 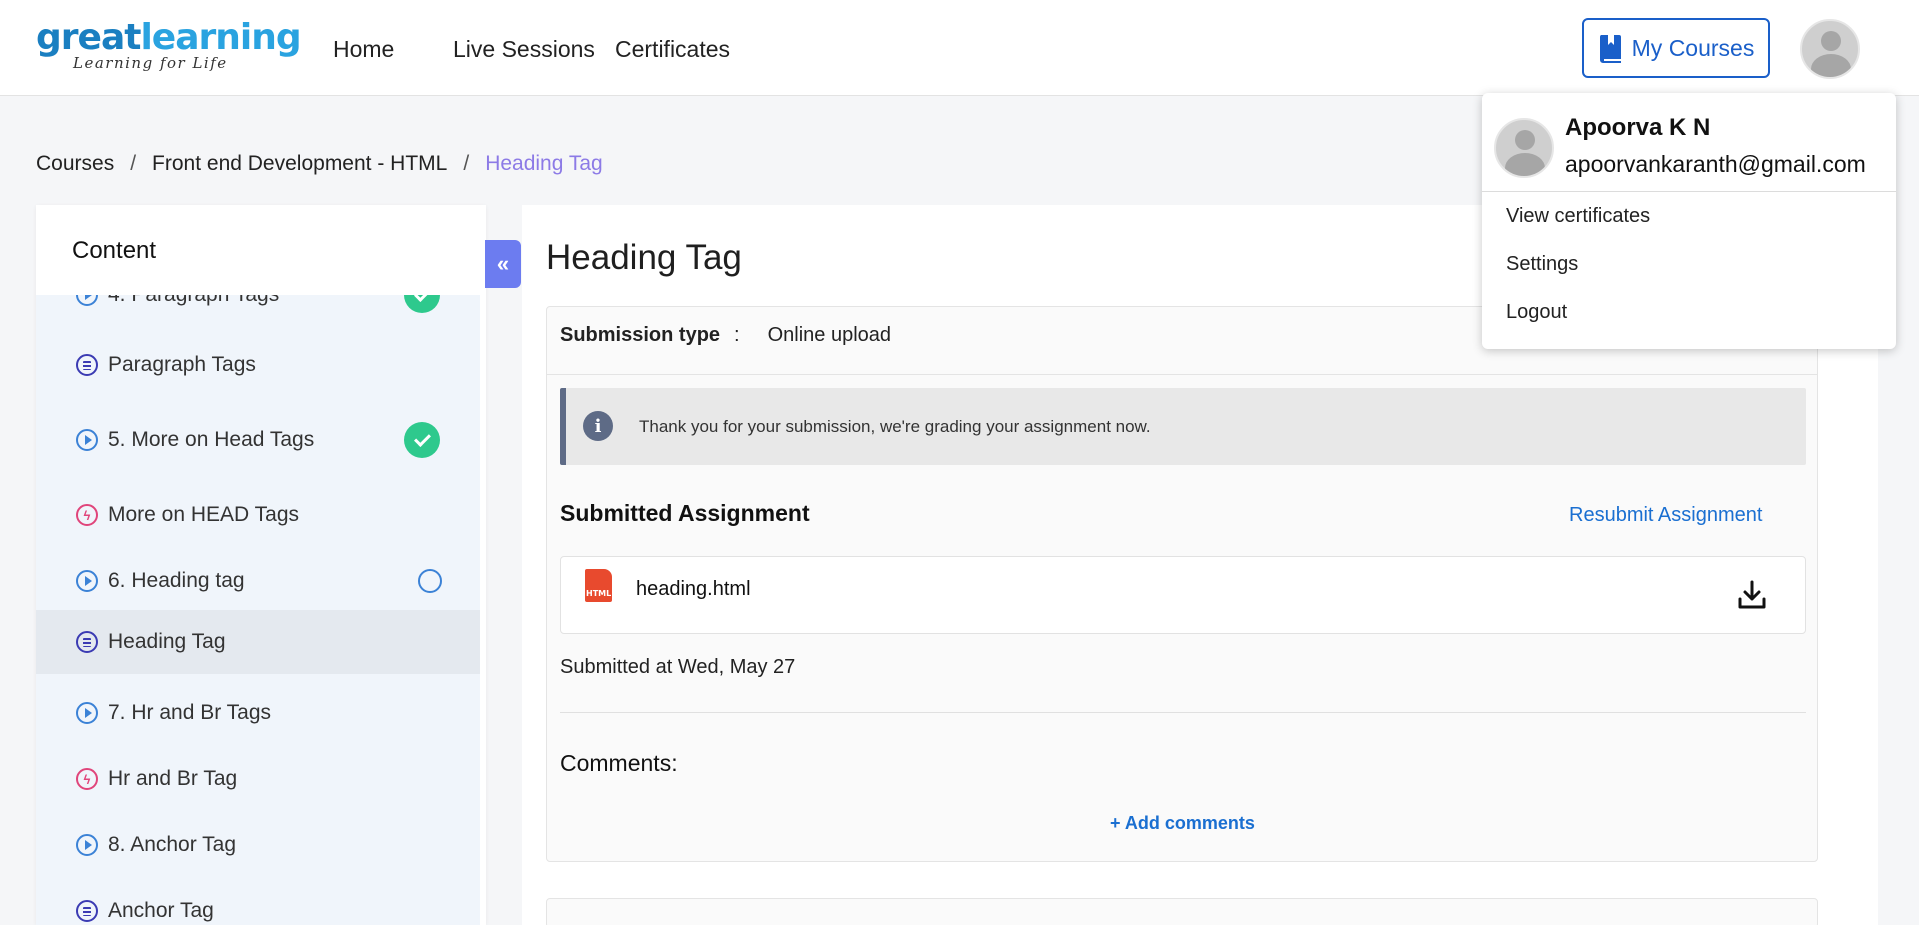 What do you see at coordinates (363, 49) in the screenshot?
I see `nav-home: Home` at bounding box center [363, 49].